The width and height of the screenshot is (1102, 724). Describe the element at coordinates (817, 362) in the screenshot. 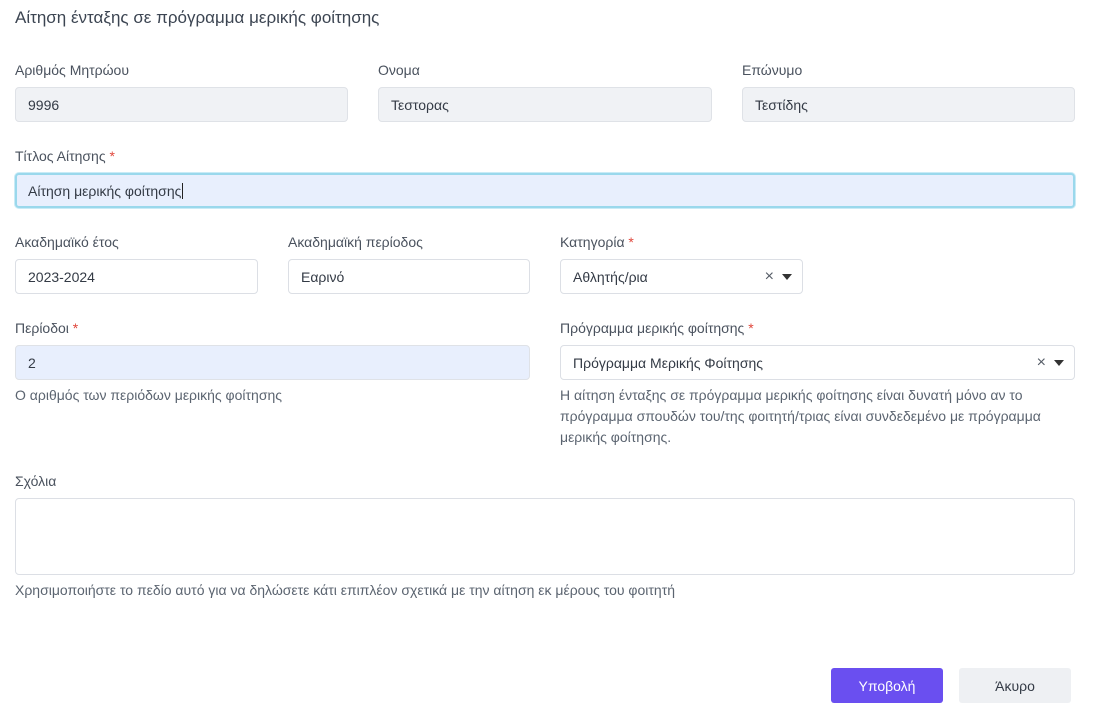

I see `program-select: Πρόγραμμα Μερικής Φοίτησης ×` at that location.